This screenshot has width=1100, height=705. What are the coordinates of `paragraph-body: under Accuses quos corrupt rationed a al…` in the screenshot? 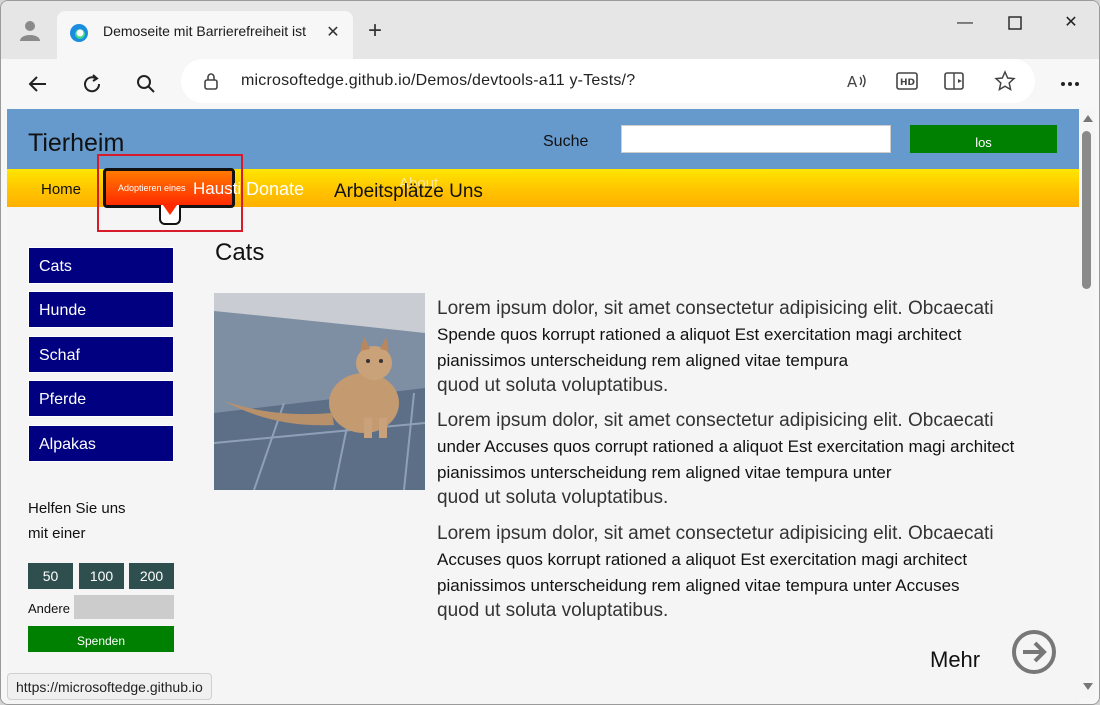 It's located at (726, 459).